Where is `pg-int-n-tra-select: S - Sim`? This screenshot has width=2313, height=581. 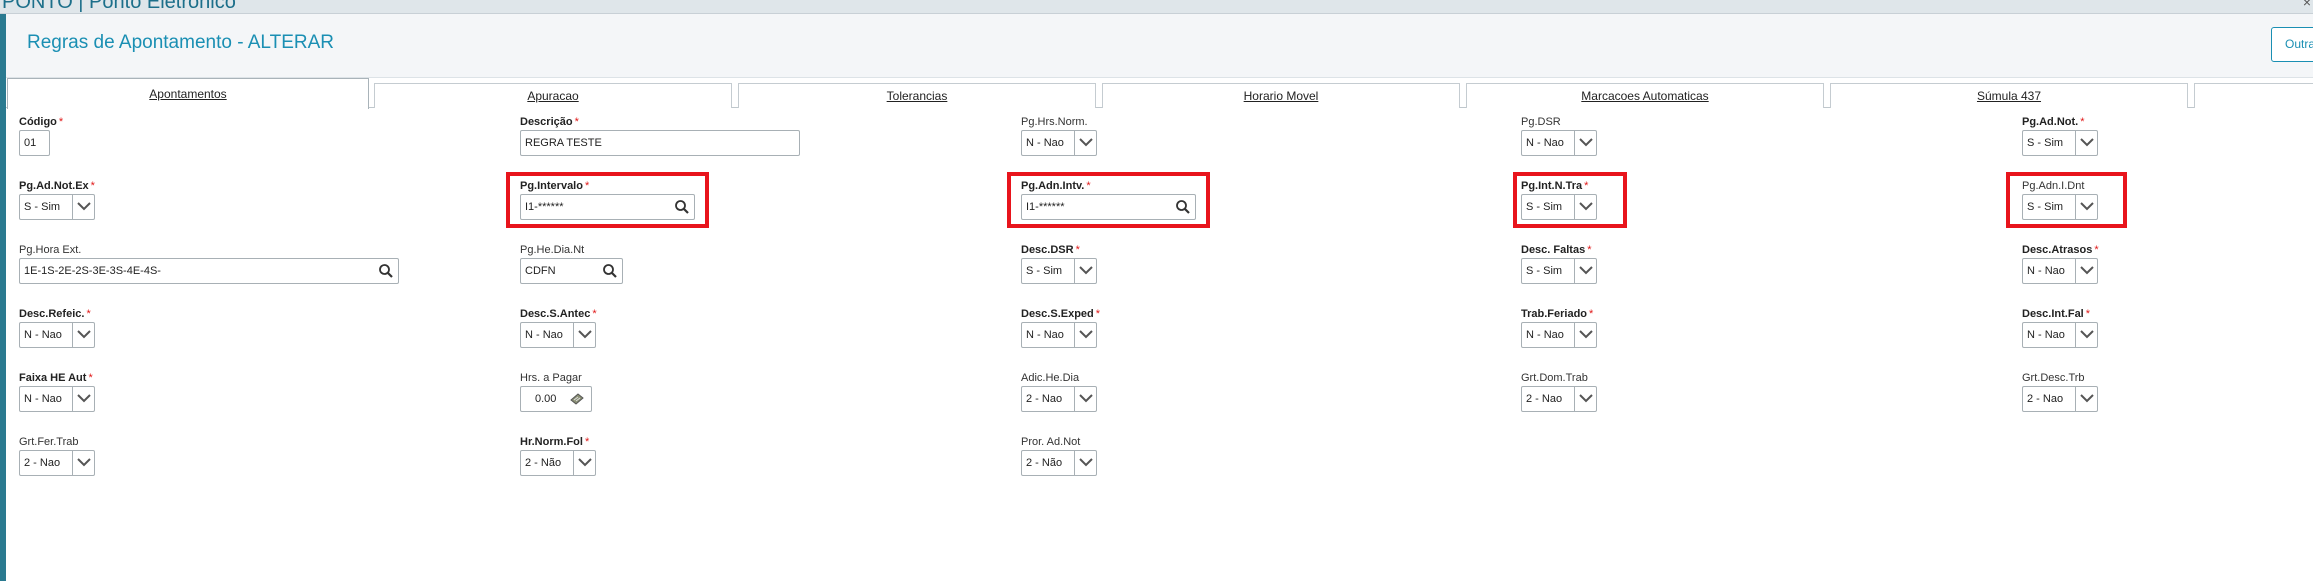
pg-int-n-tra-select: S - Sim is located at coordinates (1559, 207).